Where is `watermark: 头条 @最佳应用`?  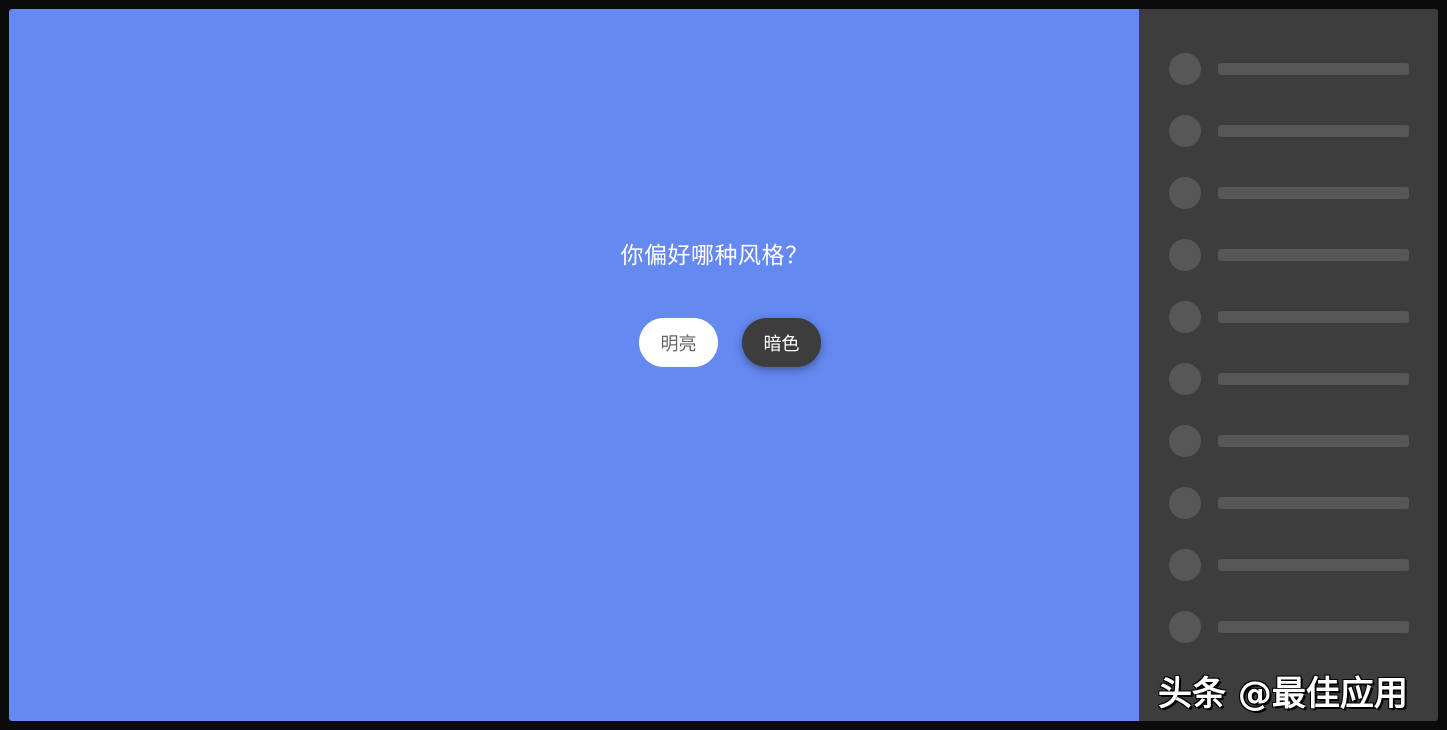
watermark: 头条 @最佳应用 is located at coordinates (1283, 694).